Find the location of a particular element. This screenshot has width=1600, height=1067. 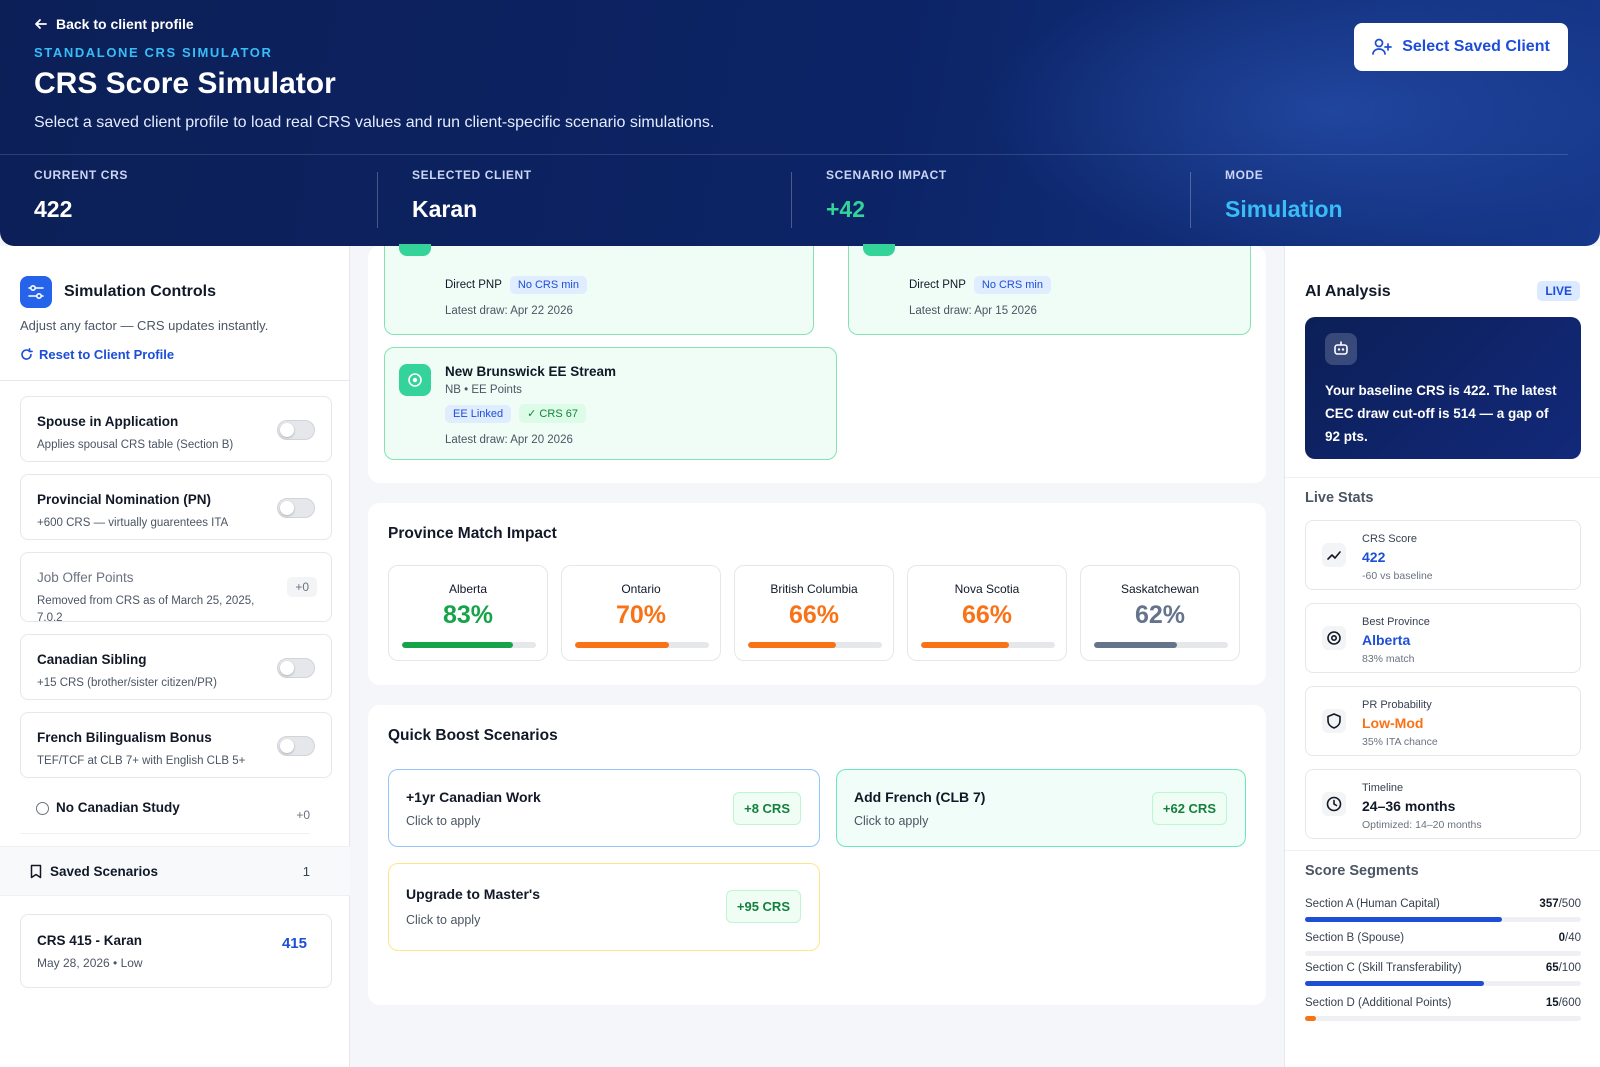

user-plus-icon is located at coordinates (1382, 46).